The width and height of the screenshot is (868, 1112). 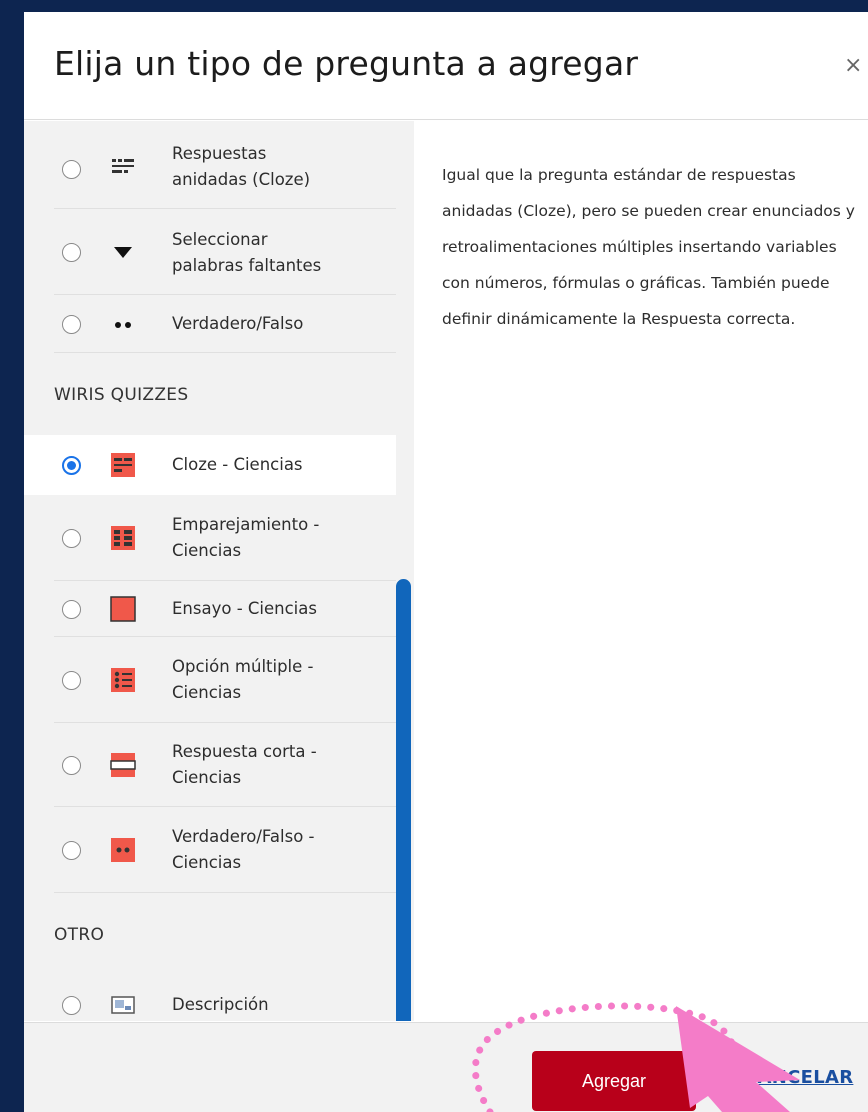 I want to click on option-wiris-multichoice: Opción múltiple - Ciencias, so click(x=210, y=680).